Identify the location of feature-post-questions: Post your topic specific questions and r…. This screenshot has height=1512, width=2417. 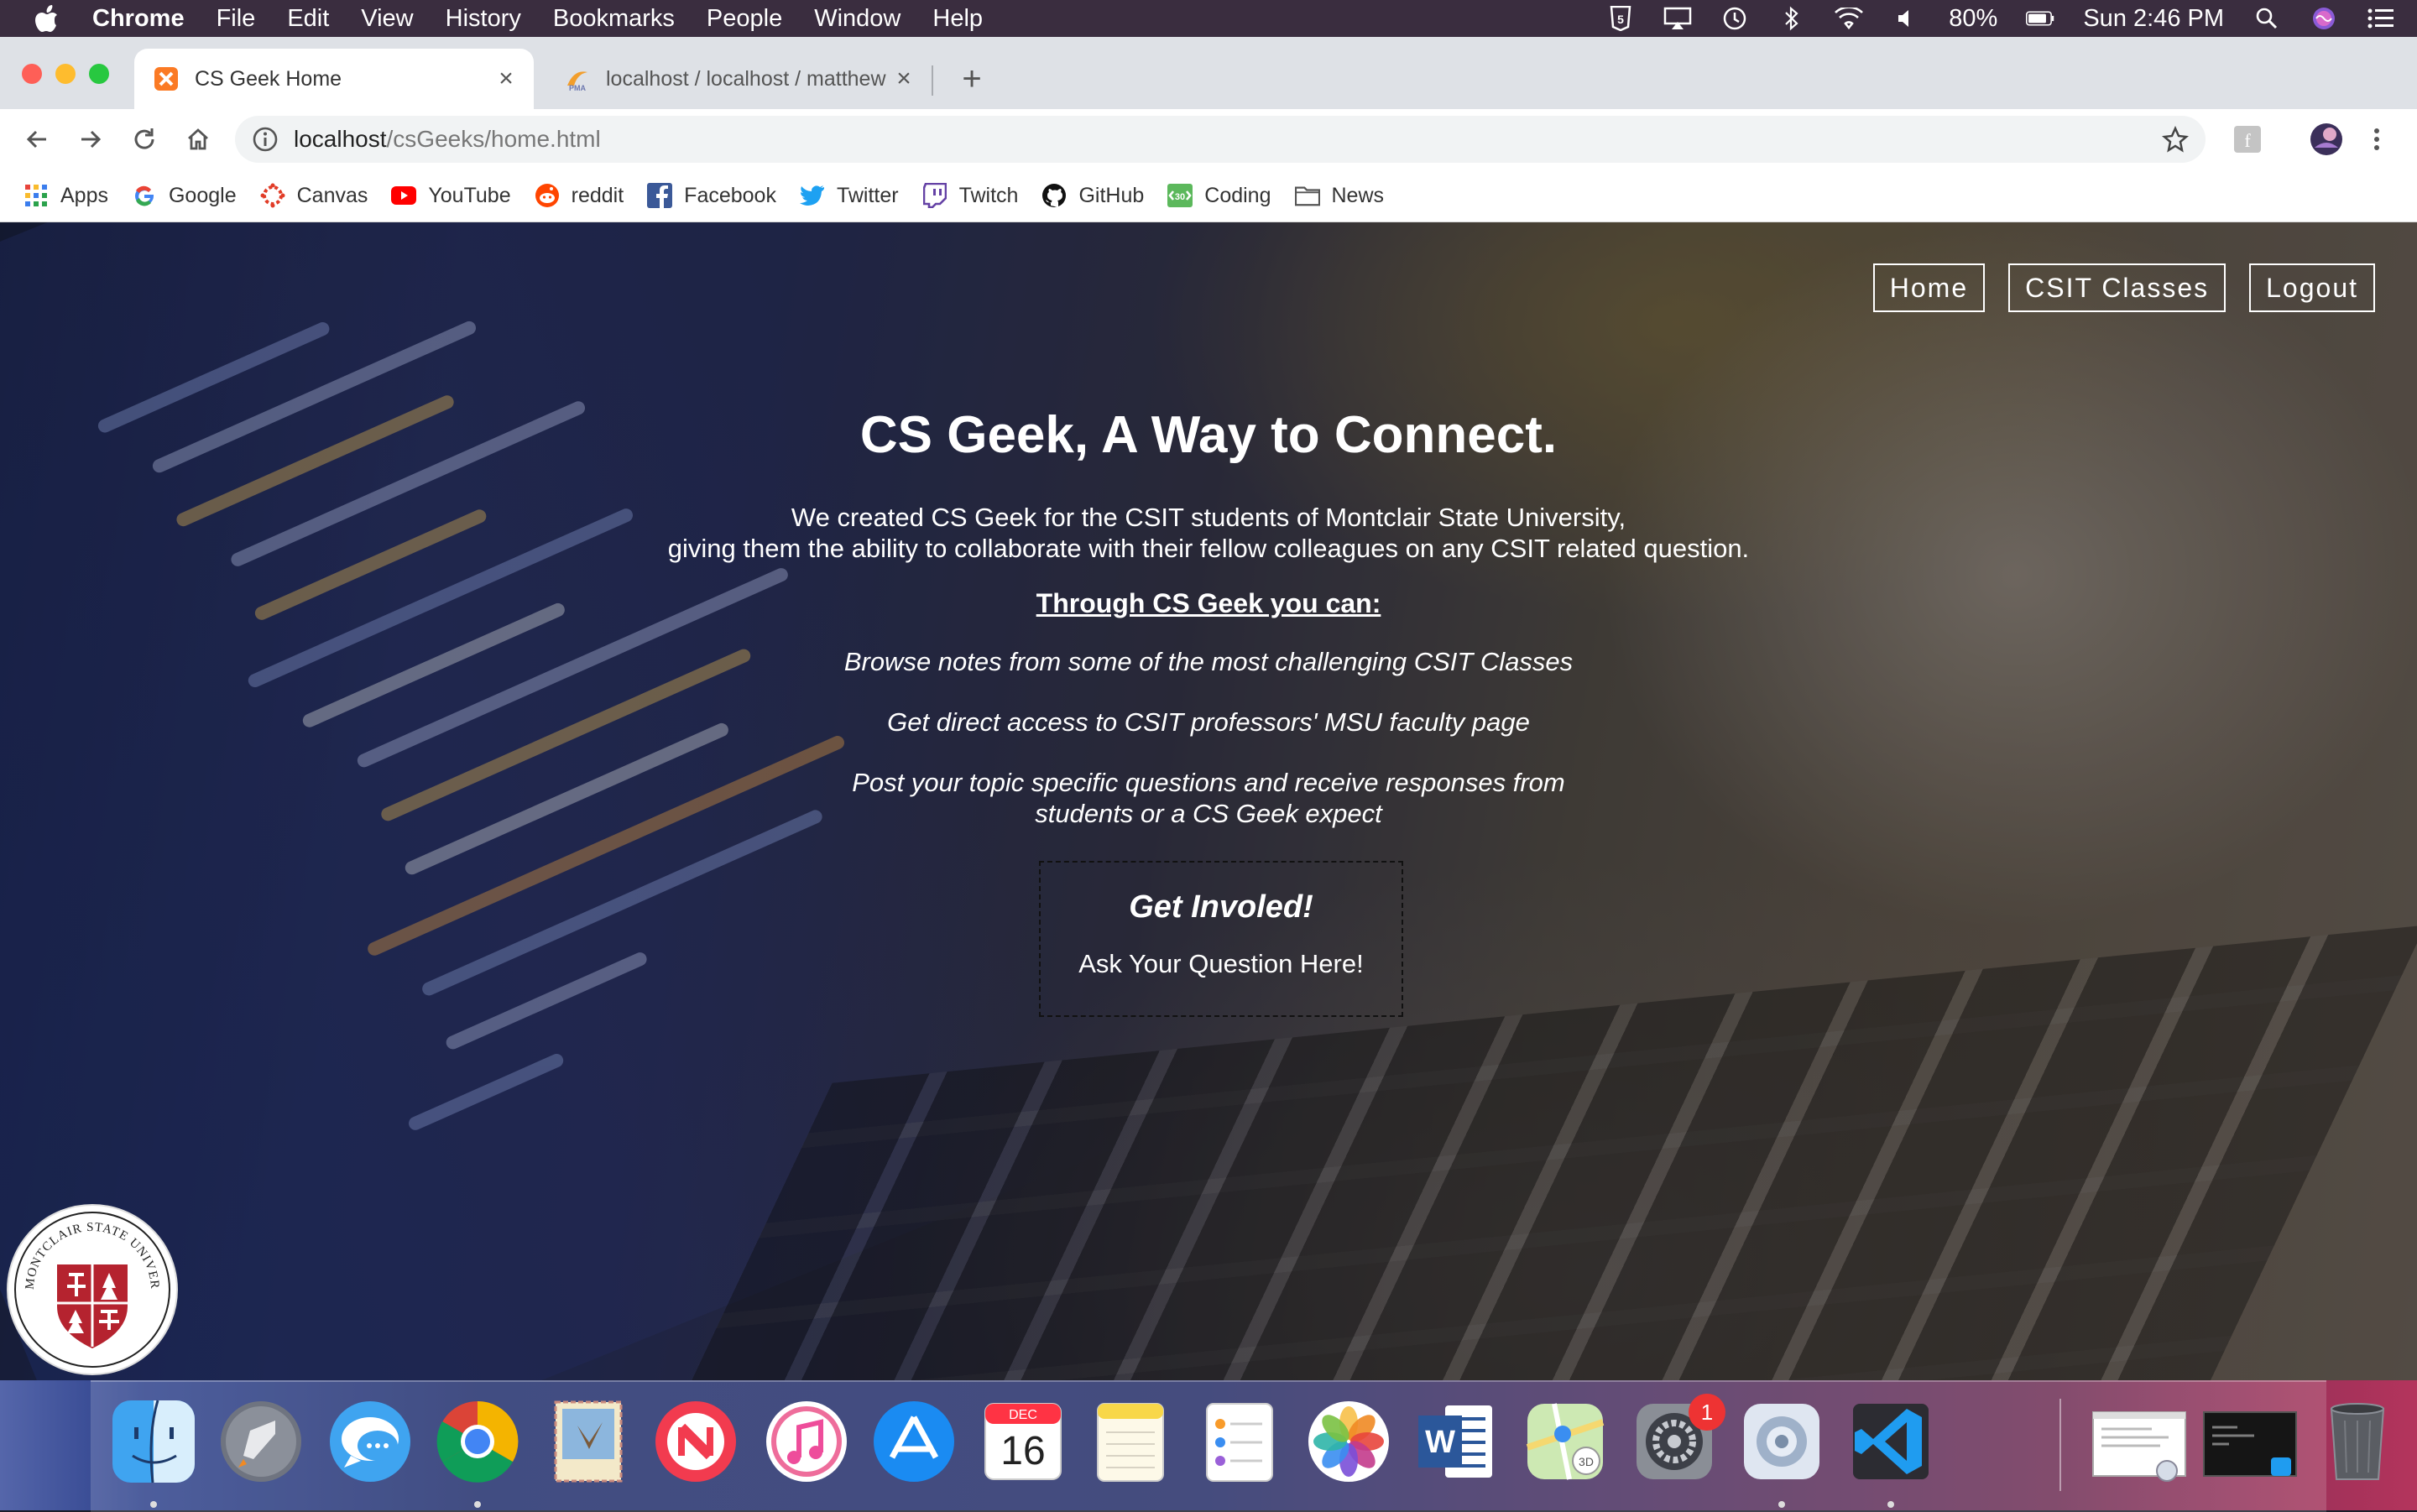
(1208, 798).